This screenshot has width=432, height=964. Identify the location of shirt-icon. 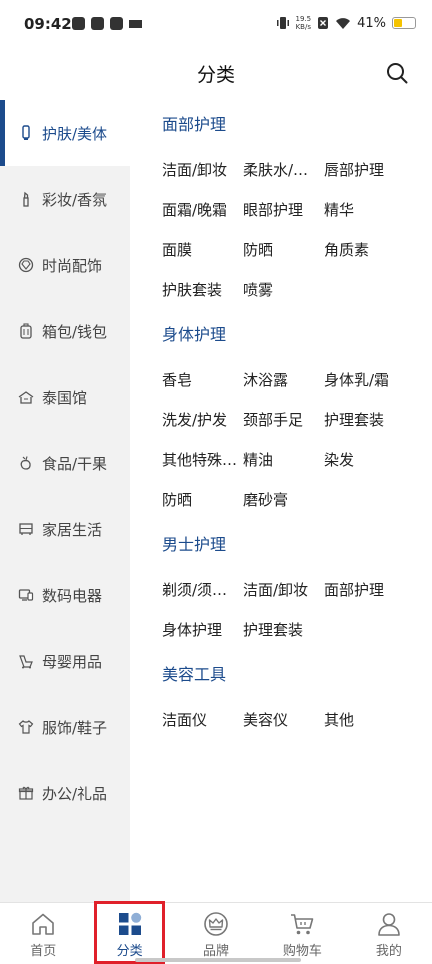
(26, 727).